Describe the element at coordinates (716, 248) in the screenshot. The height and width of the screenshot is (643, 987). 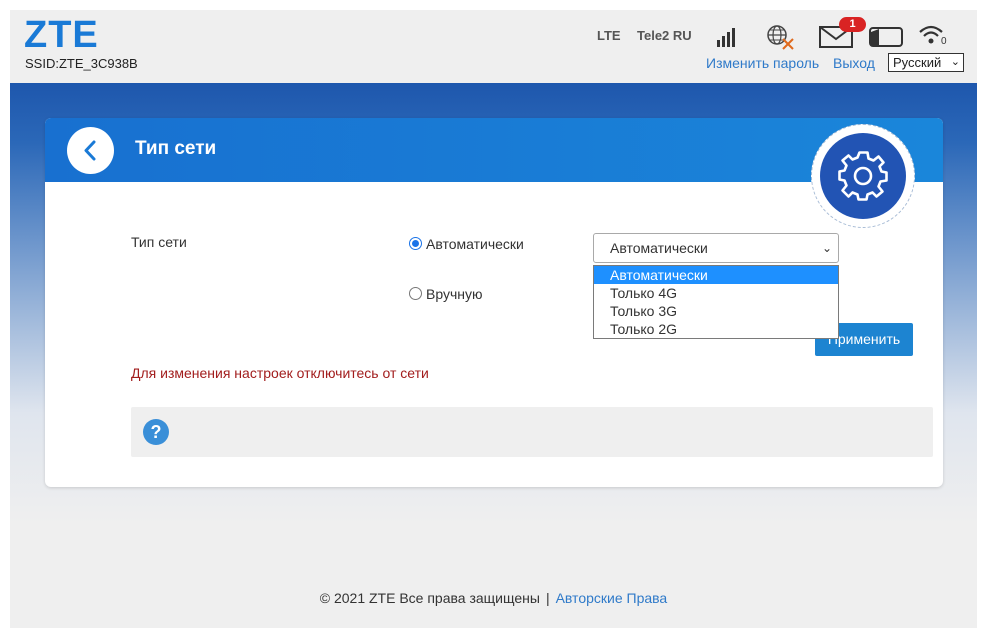
I see `network-mode-select: Автоматически ⌄` at that location.